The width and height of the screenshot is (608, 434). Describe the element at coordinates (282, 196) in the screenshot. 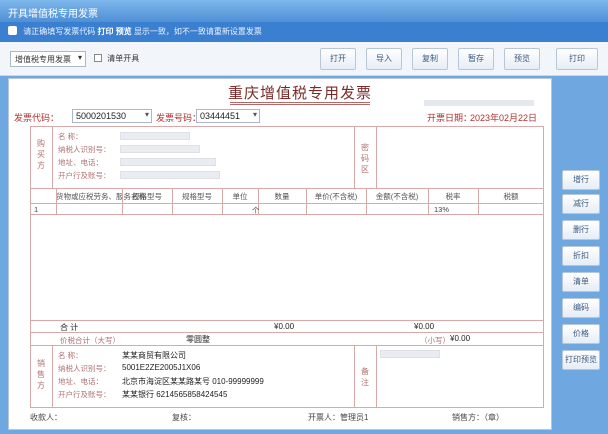

I see `col-quantity: 数量` at that location.